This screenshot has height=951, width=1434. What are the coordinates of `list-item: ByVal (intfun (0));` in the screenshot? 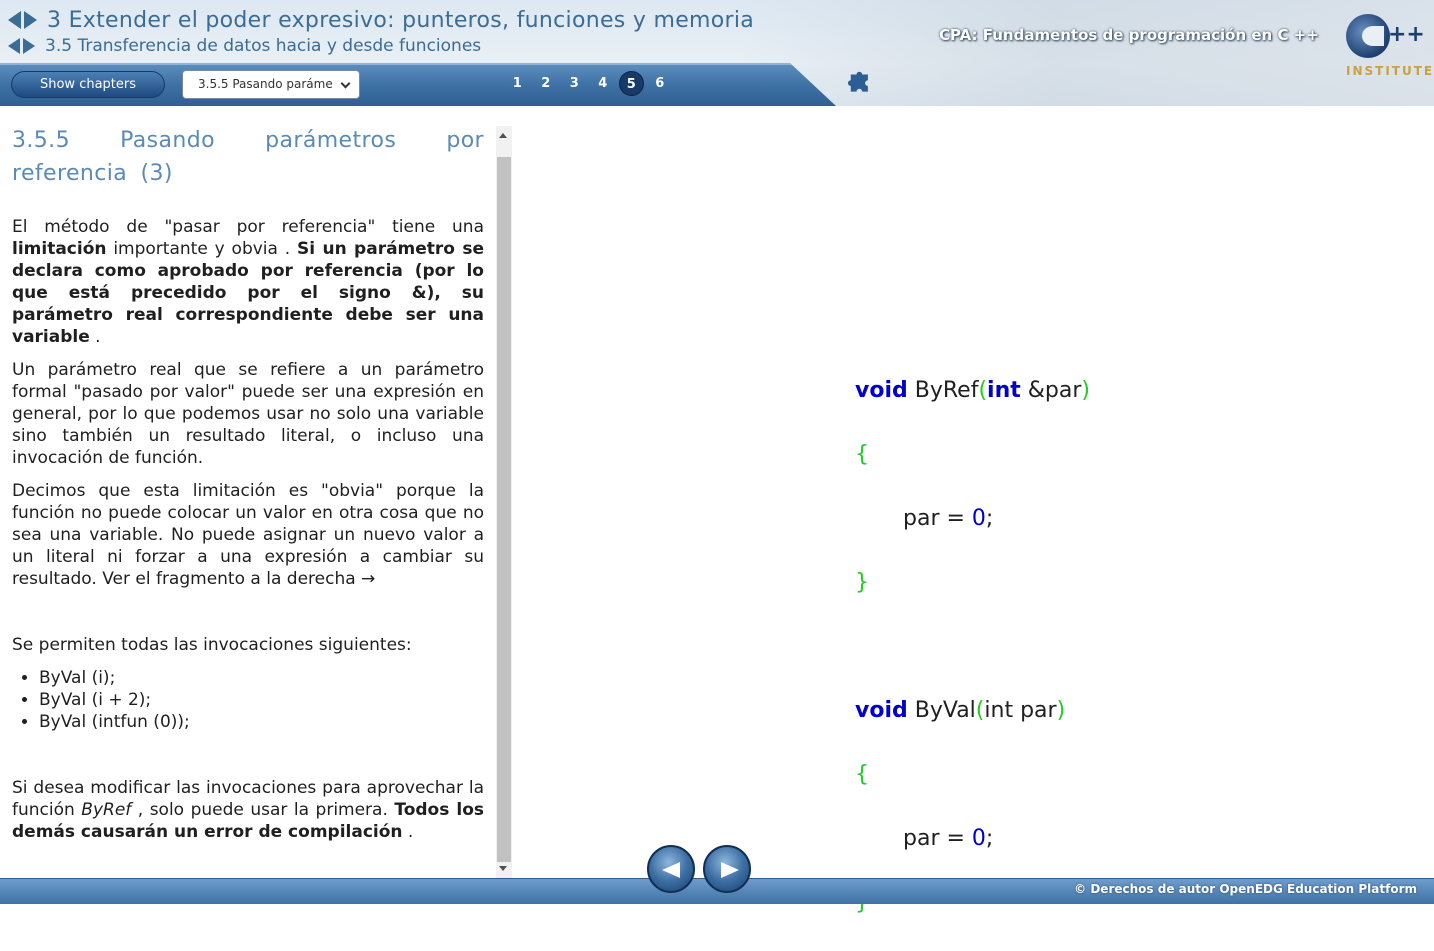 It's located at (261, 722).